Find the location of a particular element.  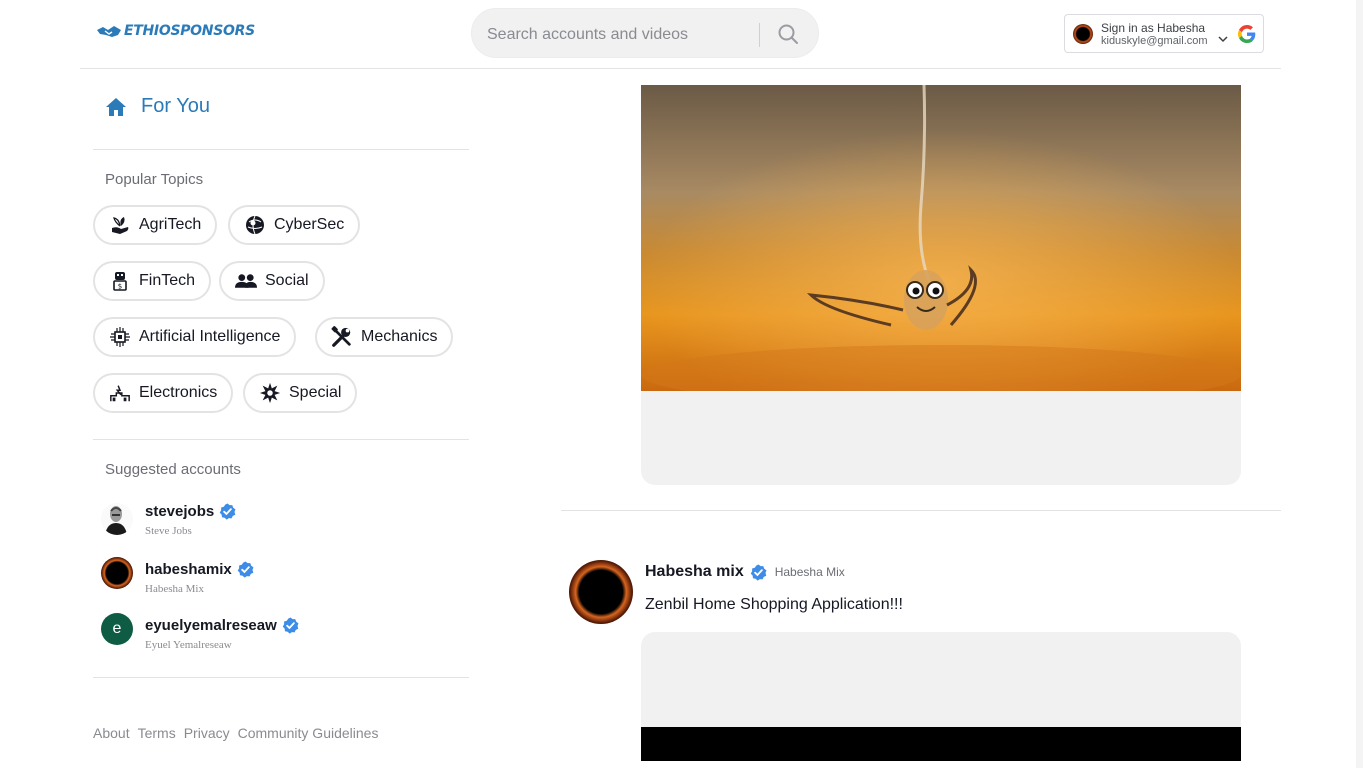

avatar-initial: e is located at coordinates (117, 628).